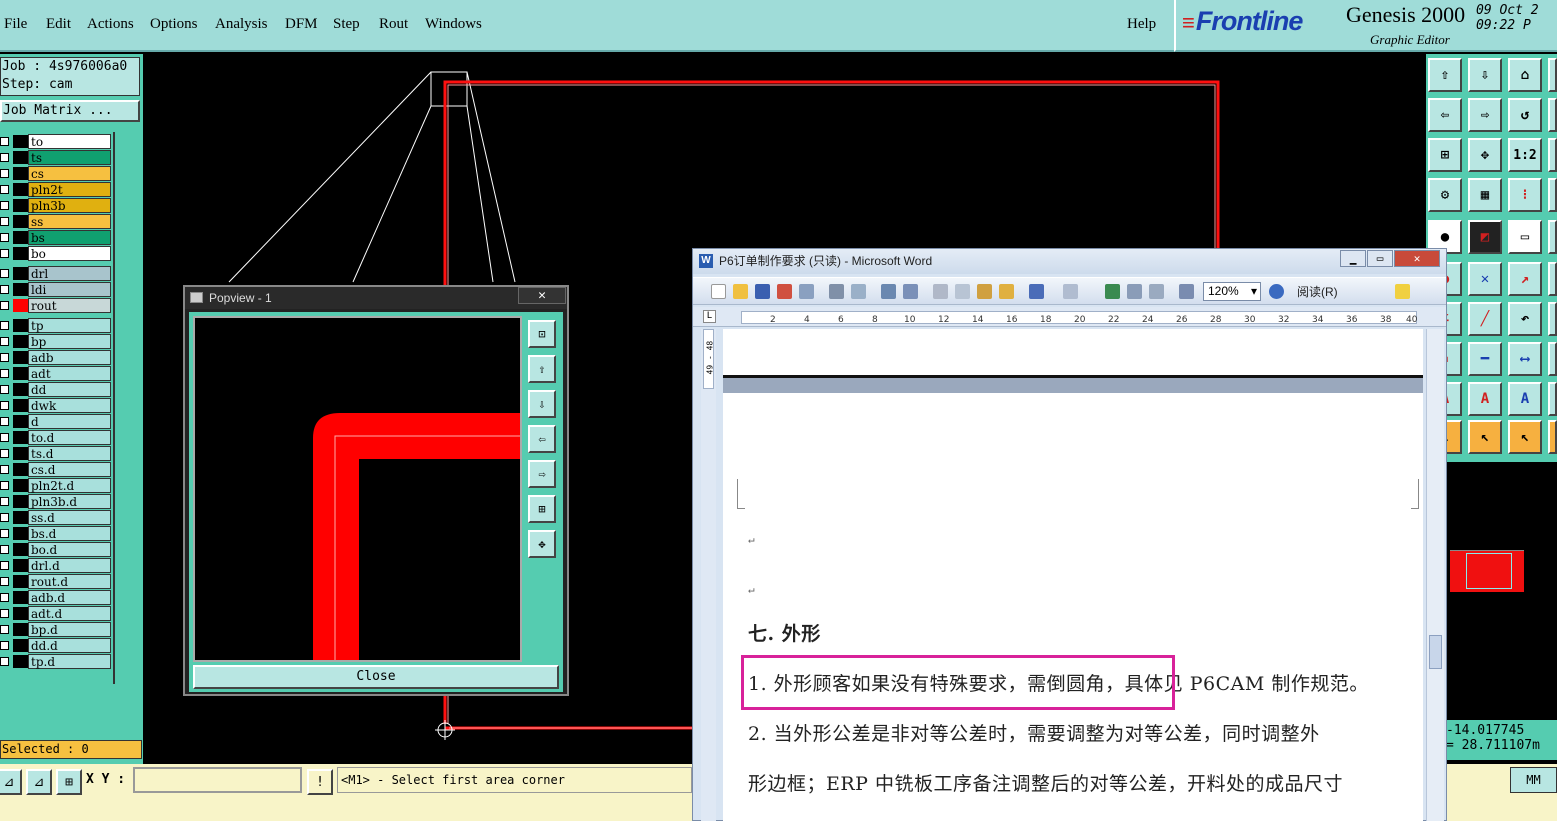 This screenshot has height=821, width=1557. What do you see at coordinates (57, 305) in the screenshot?
I see `layer-row: rout` at bounding box center [57, 305].